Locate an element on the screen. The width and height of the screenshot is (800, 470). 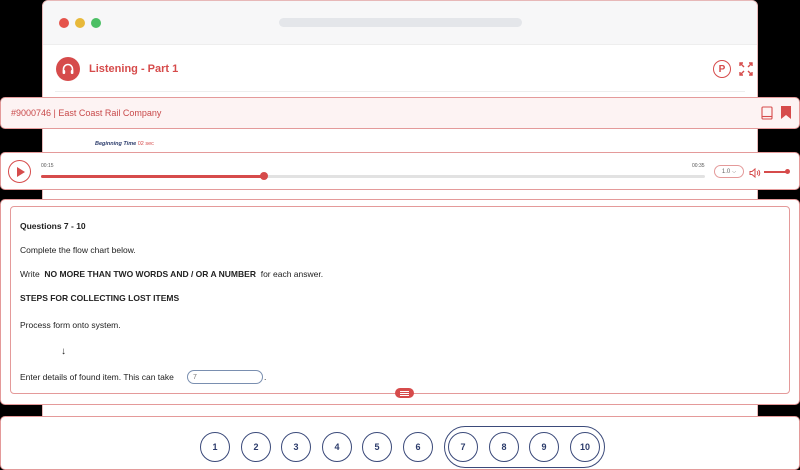
total-time: 00:35 is located at coordinates (698, 166).